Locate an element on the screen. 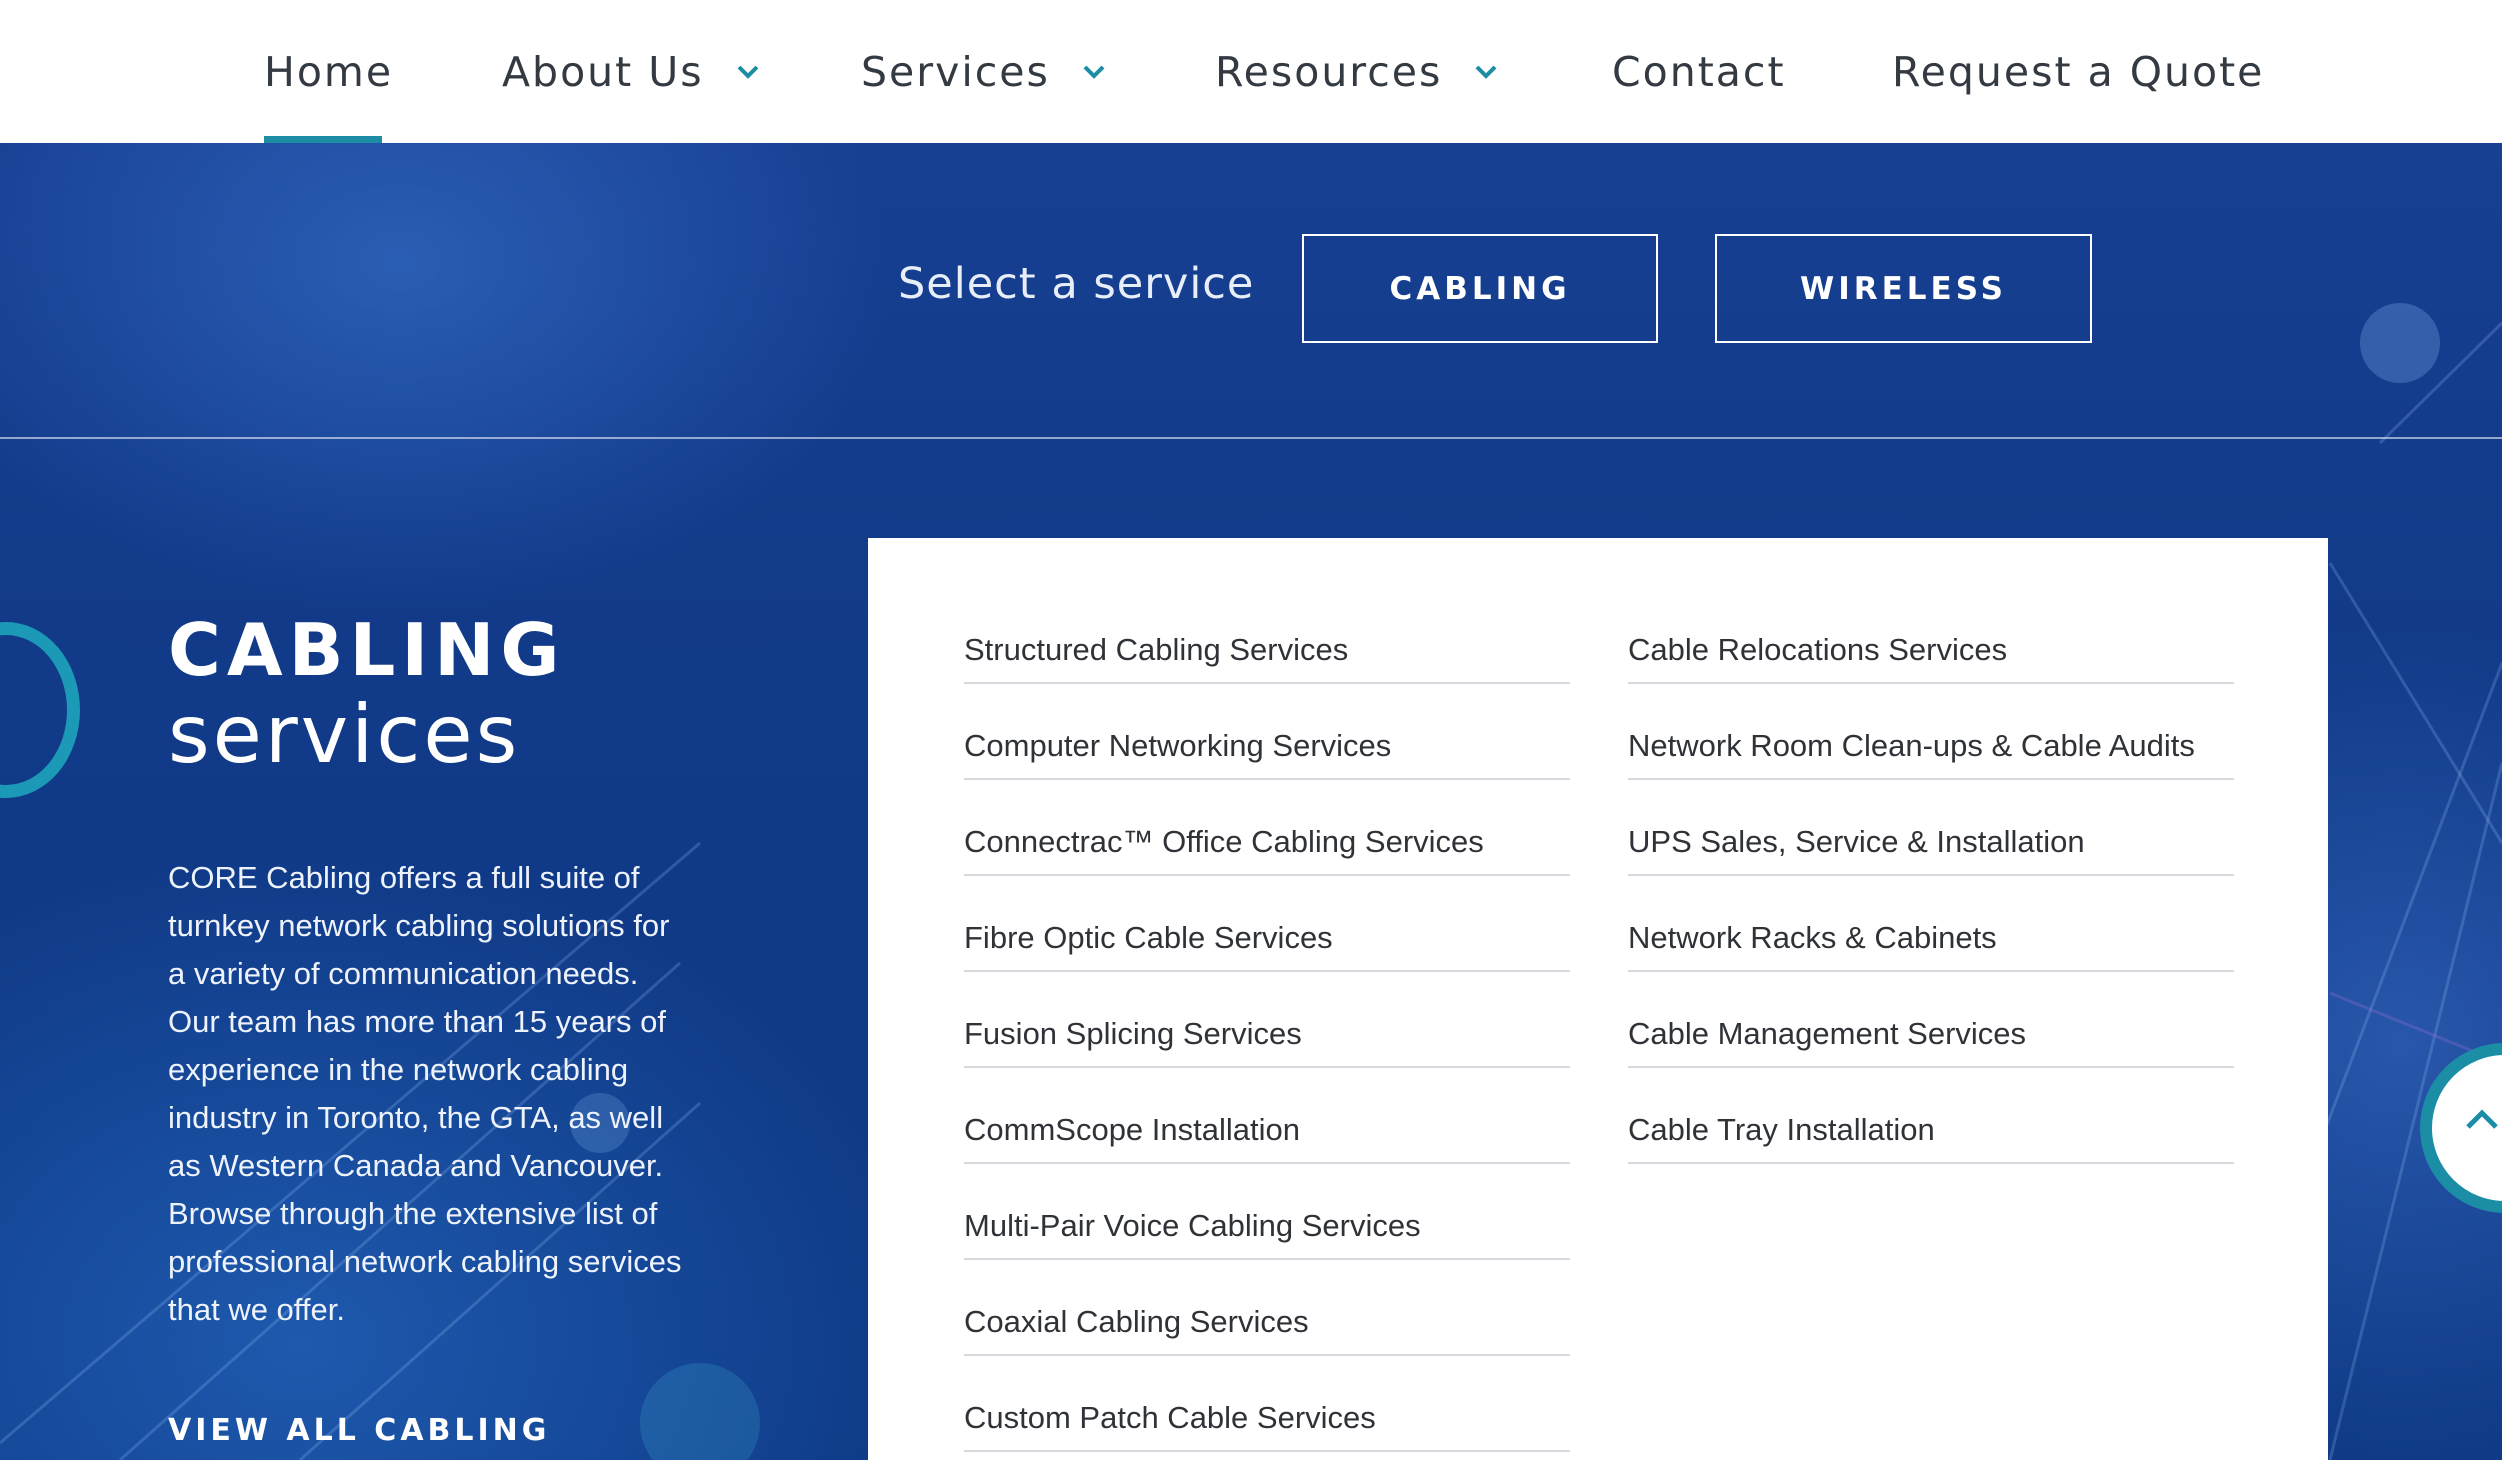  nav-item-label: Home is located at coordinates (329, 71).